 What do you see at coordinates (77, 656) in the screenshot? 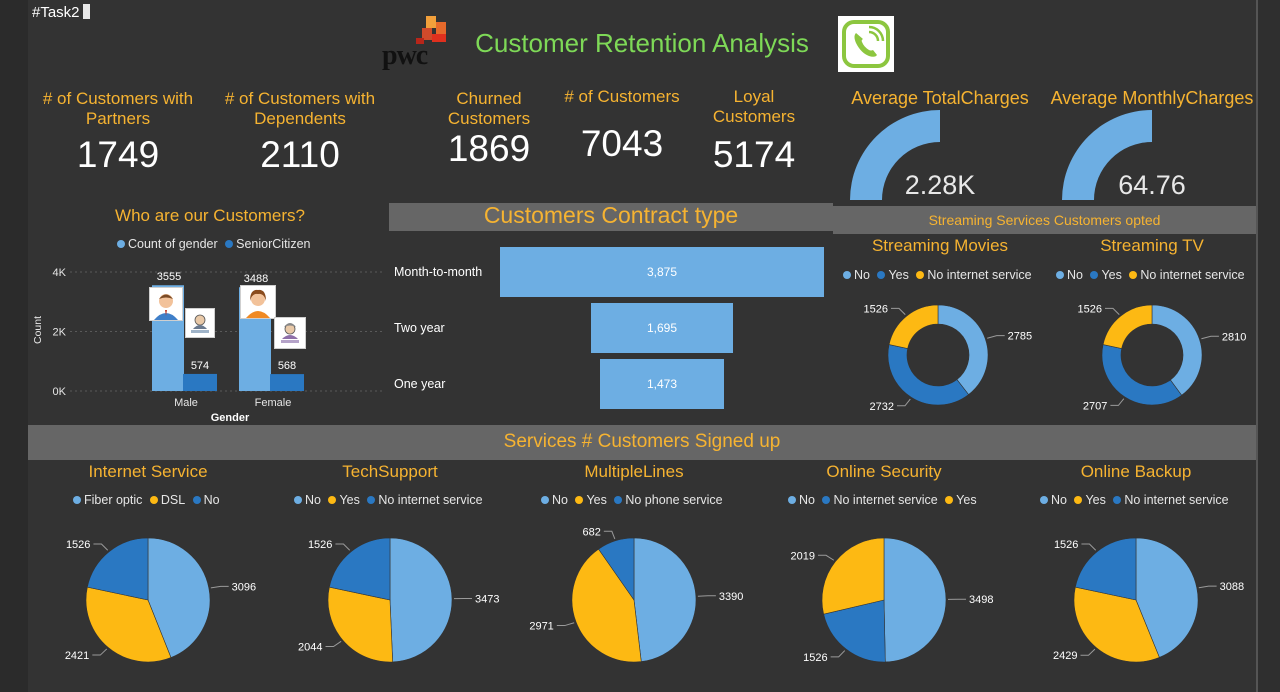
I see `data-label: 2421` at bounding box center [77, 656].